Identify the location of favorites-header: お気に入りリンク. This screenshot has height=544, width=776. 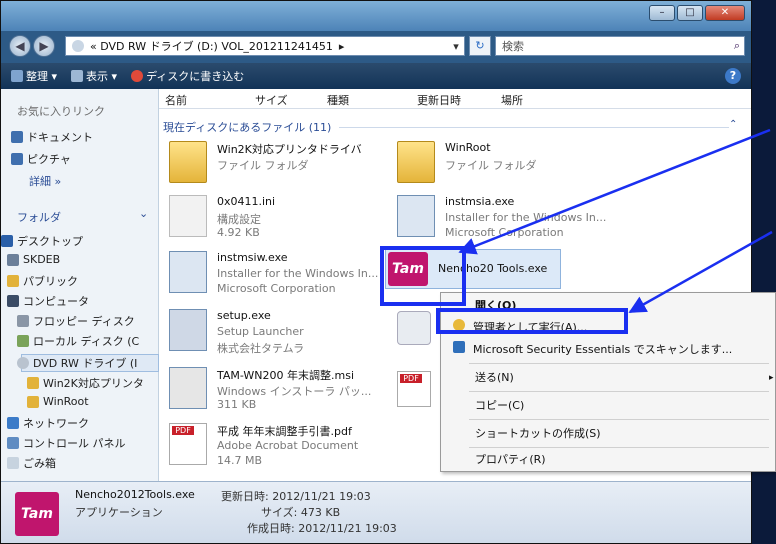
(61, 111).